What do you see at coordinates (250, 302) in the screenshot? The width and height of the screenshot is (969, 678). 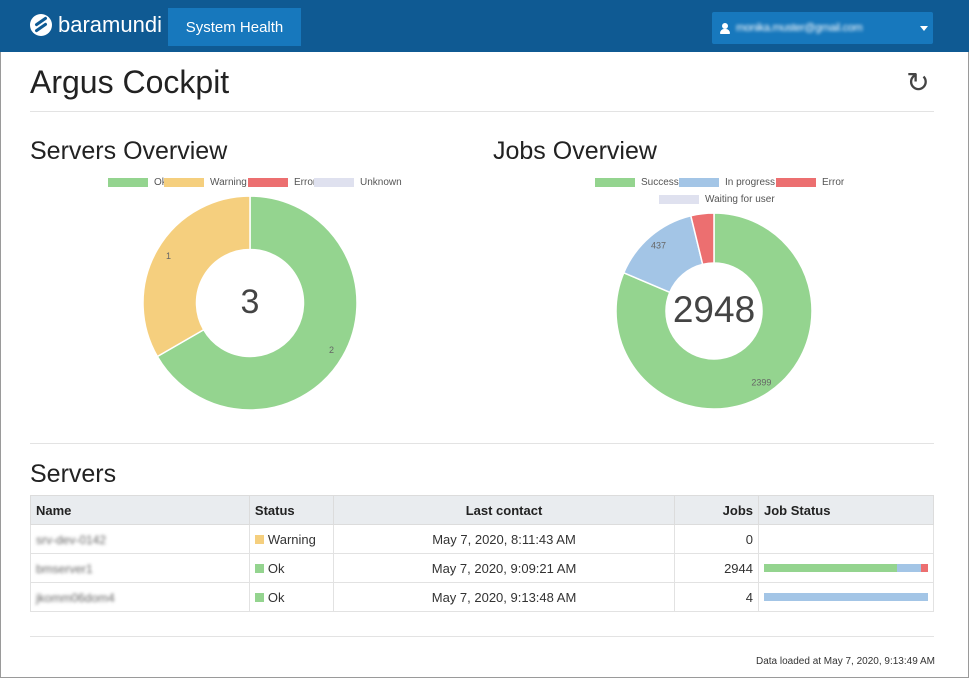 I see `servers-total: 3` at bounding box center [250, 302].